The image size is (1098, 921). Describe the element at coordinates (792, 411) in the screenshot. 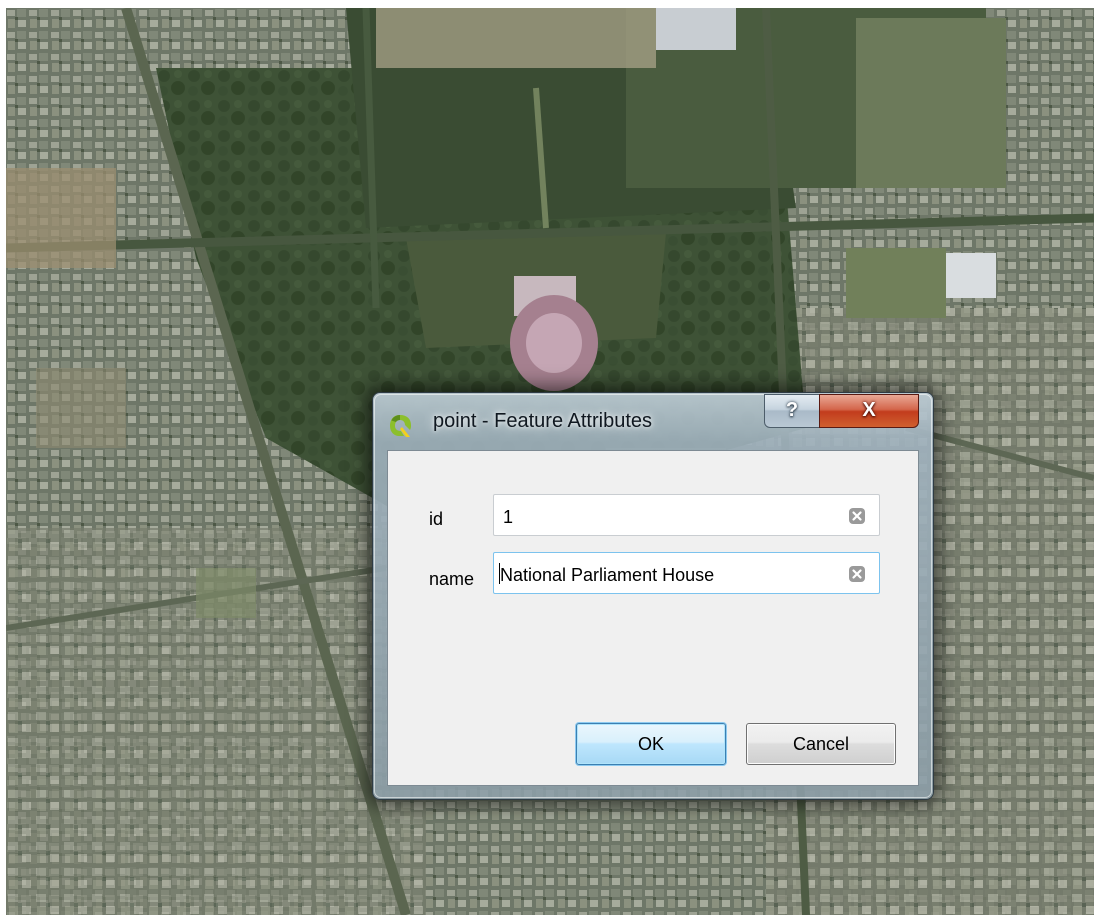

I see `help-button: ?` at that location.